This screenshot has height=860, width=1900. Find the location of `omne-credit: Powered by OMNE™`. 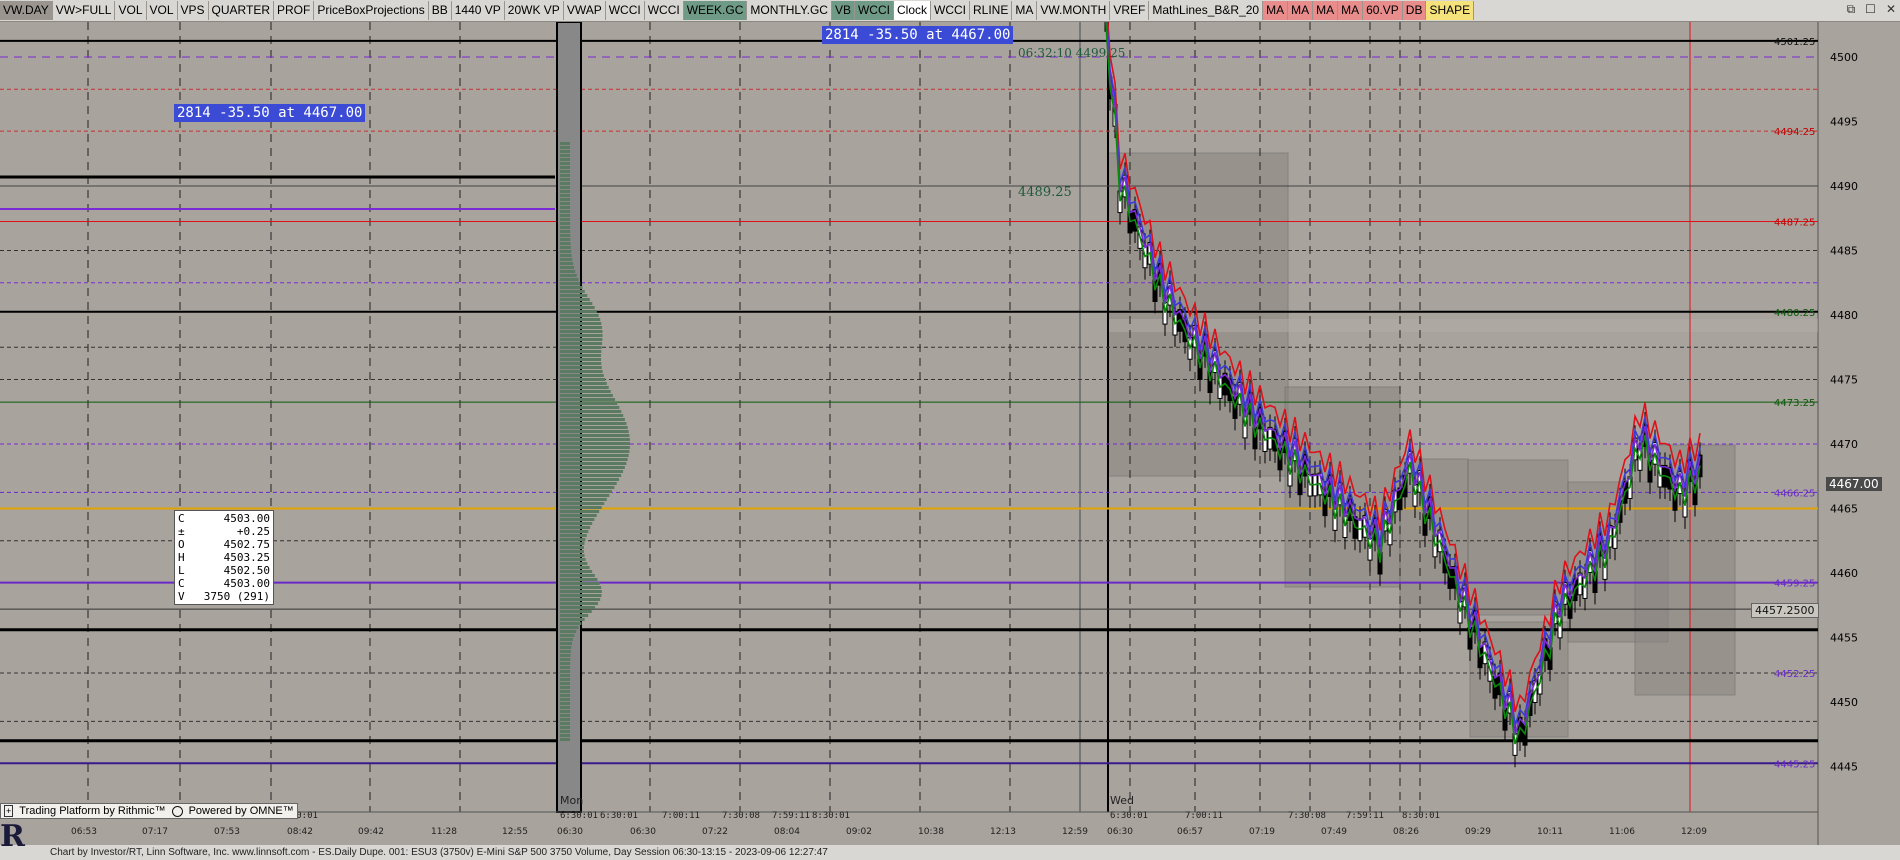

omne-credit: Powered by OMNE™ is located at coordinates (241, 811).